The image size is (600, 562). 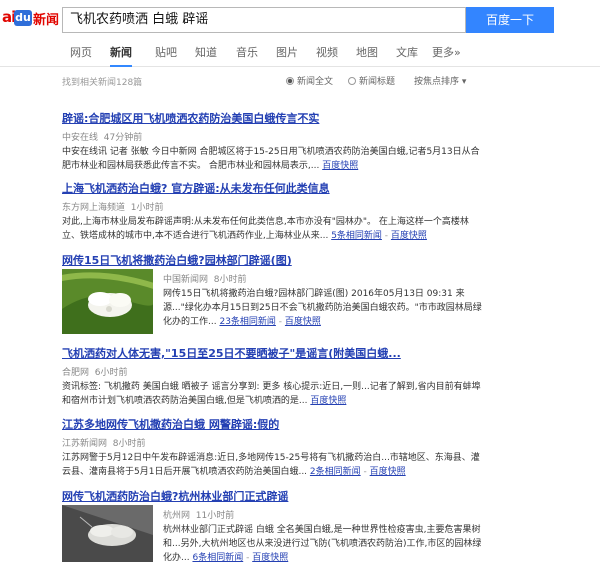 I want to click on result-title: 网传15日飞机将撒药治白蛾?园林部门辟谣(图), so click(x=272, y=260).